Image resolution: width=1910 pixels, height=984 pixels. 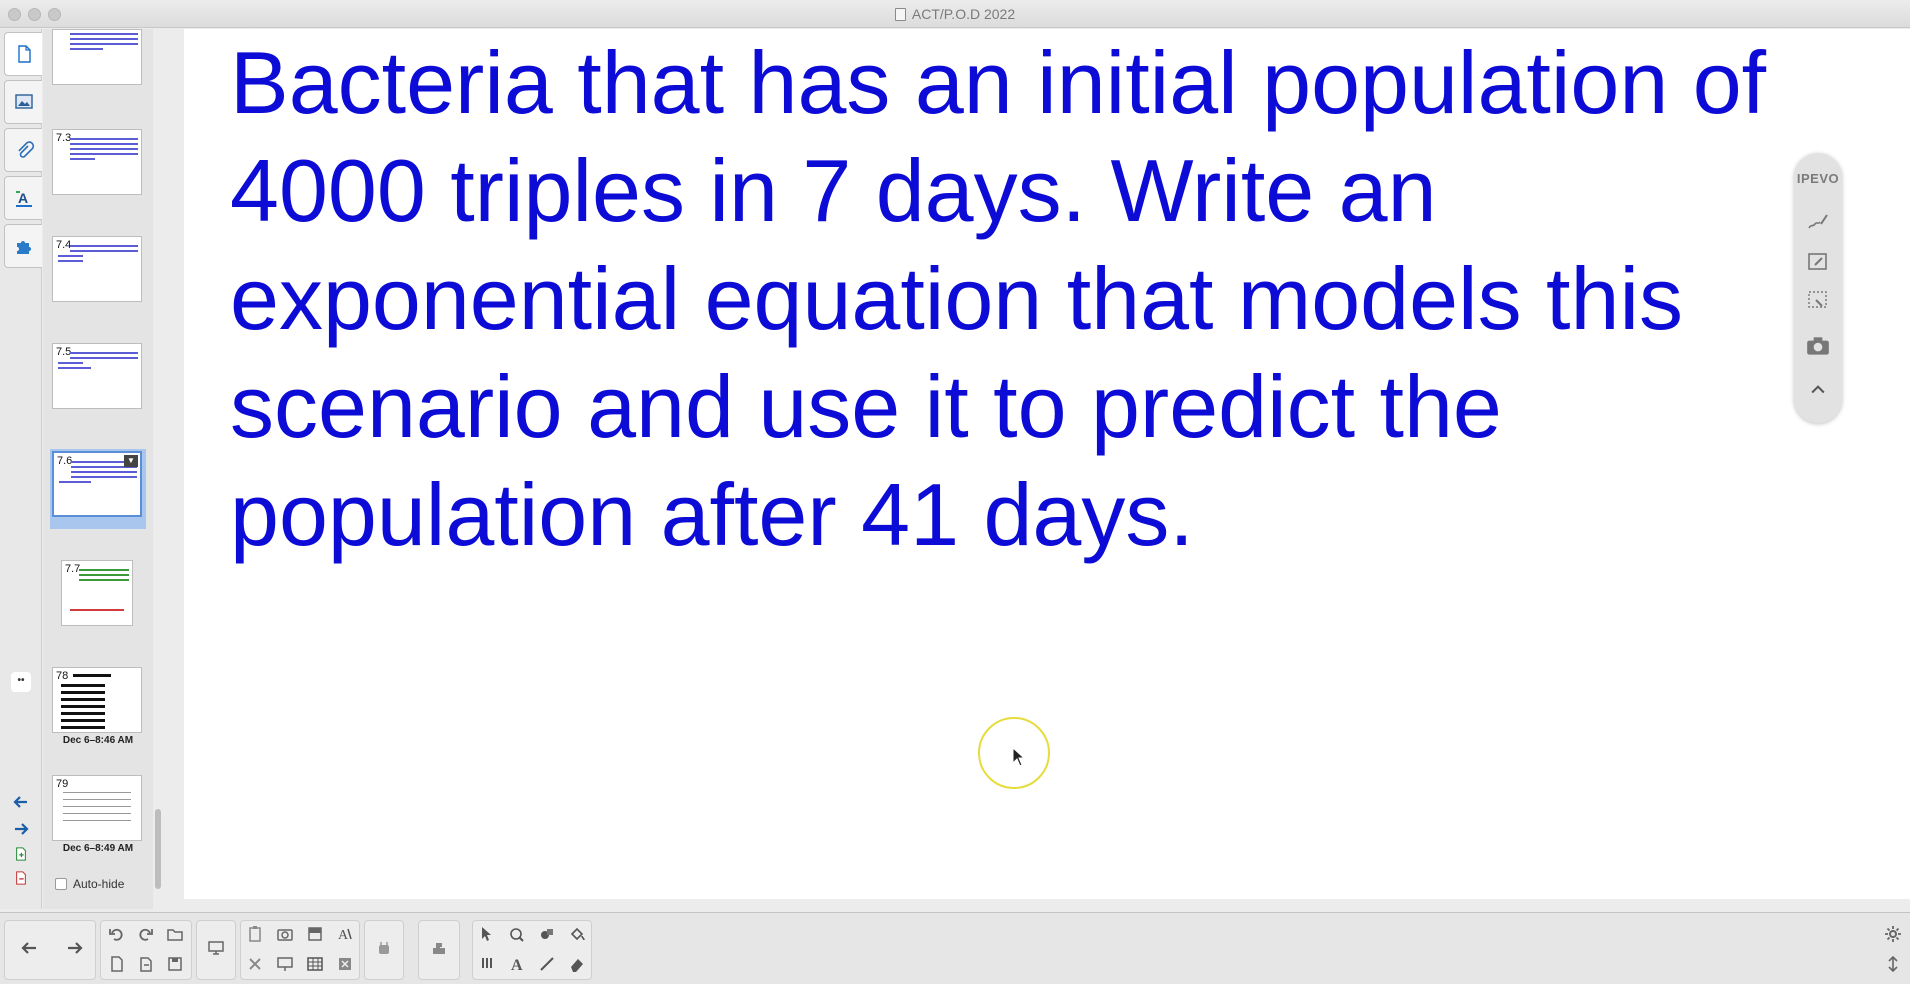 I want to click on redo-button, so click(x=145, y=934).